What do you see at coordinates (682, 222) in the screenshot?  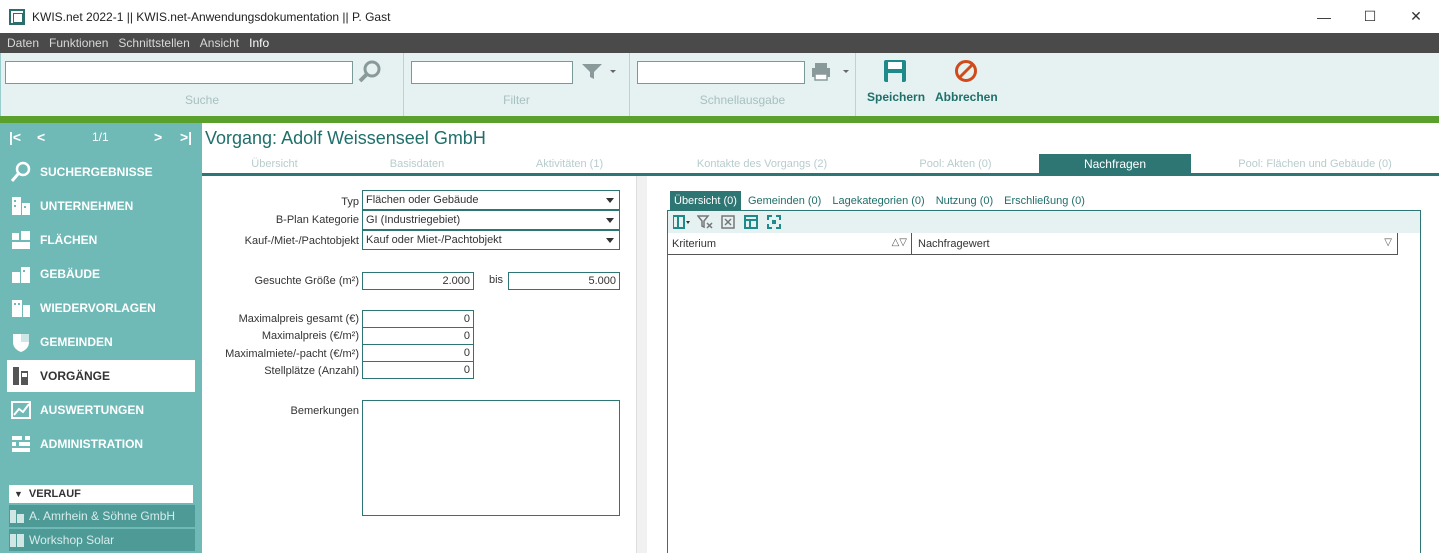 I see `columns-icon` at bounding box center [682, 222].